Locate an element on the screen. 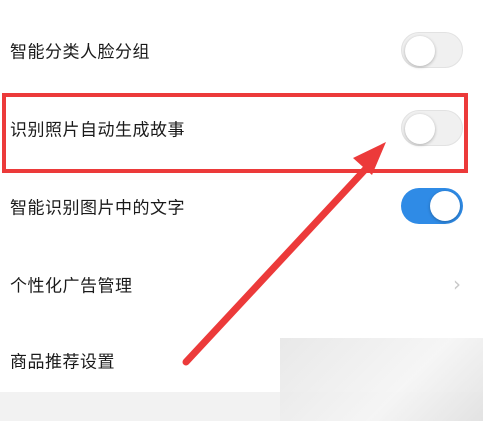 Image resolution: width=483 pixels, height=421 pixels. setting-label: 智能分类人脸分组 is located at coordinates (80, 52).